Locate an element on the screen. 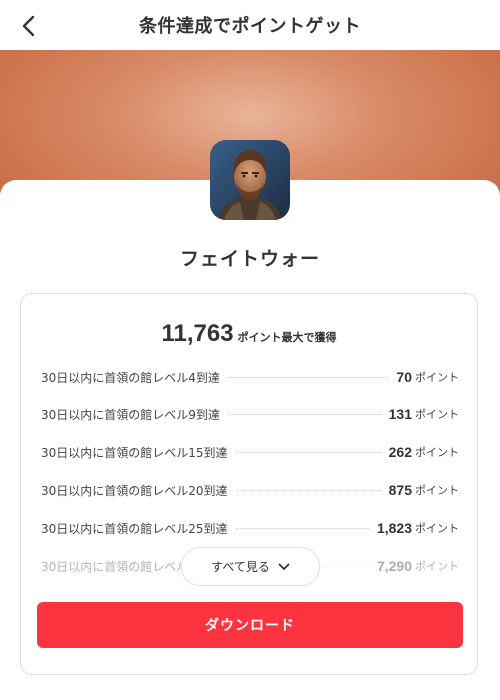  download-button-label: ダウンロード is located at coordinates (250, 626).